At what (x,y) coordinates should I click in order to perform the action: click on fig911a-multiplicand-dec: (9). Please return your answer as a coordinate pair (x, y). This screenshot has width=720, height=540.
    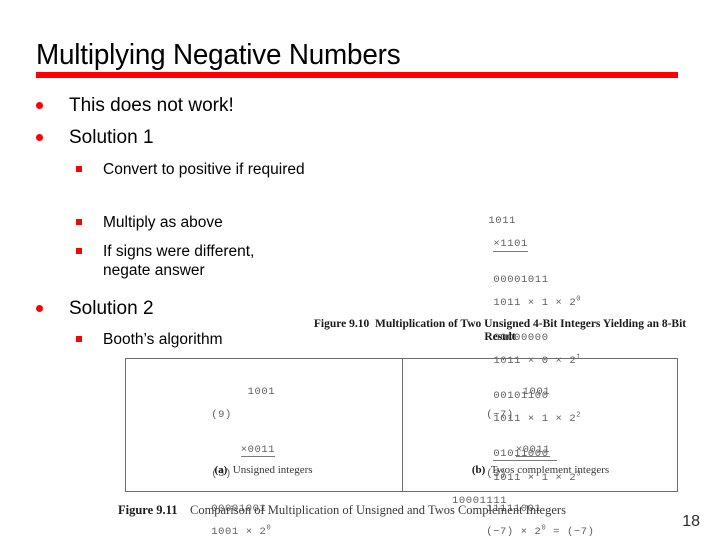
    Looking at the image, I should click on (221, 414).